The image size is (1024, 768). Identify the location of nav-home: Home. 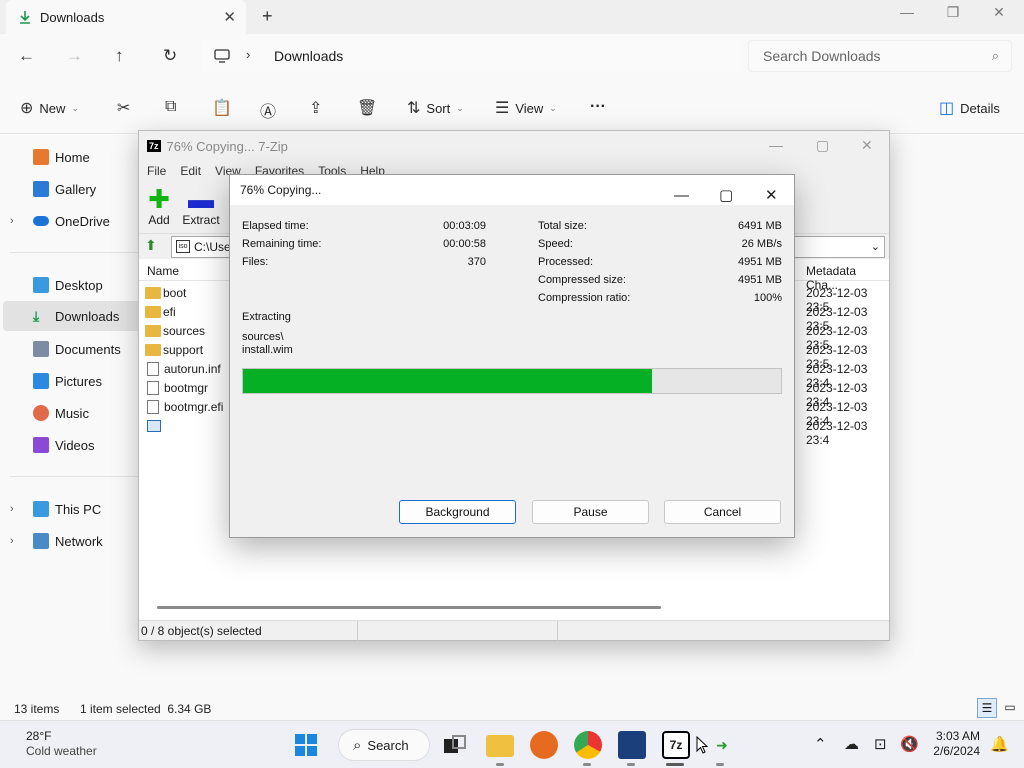
(79, 157).